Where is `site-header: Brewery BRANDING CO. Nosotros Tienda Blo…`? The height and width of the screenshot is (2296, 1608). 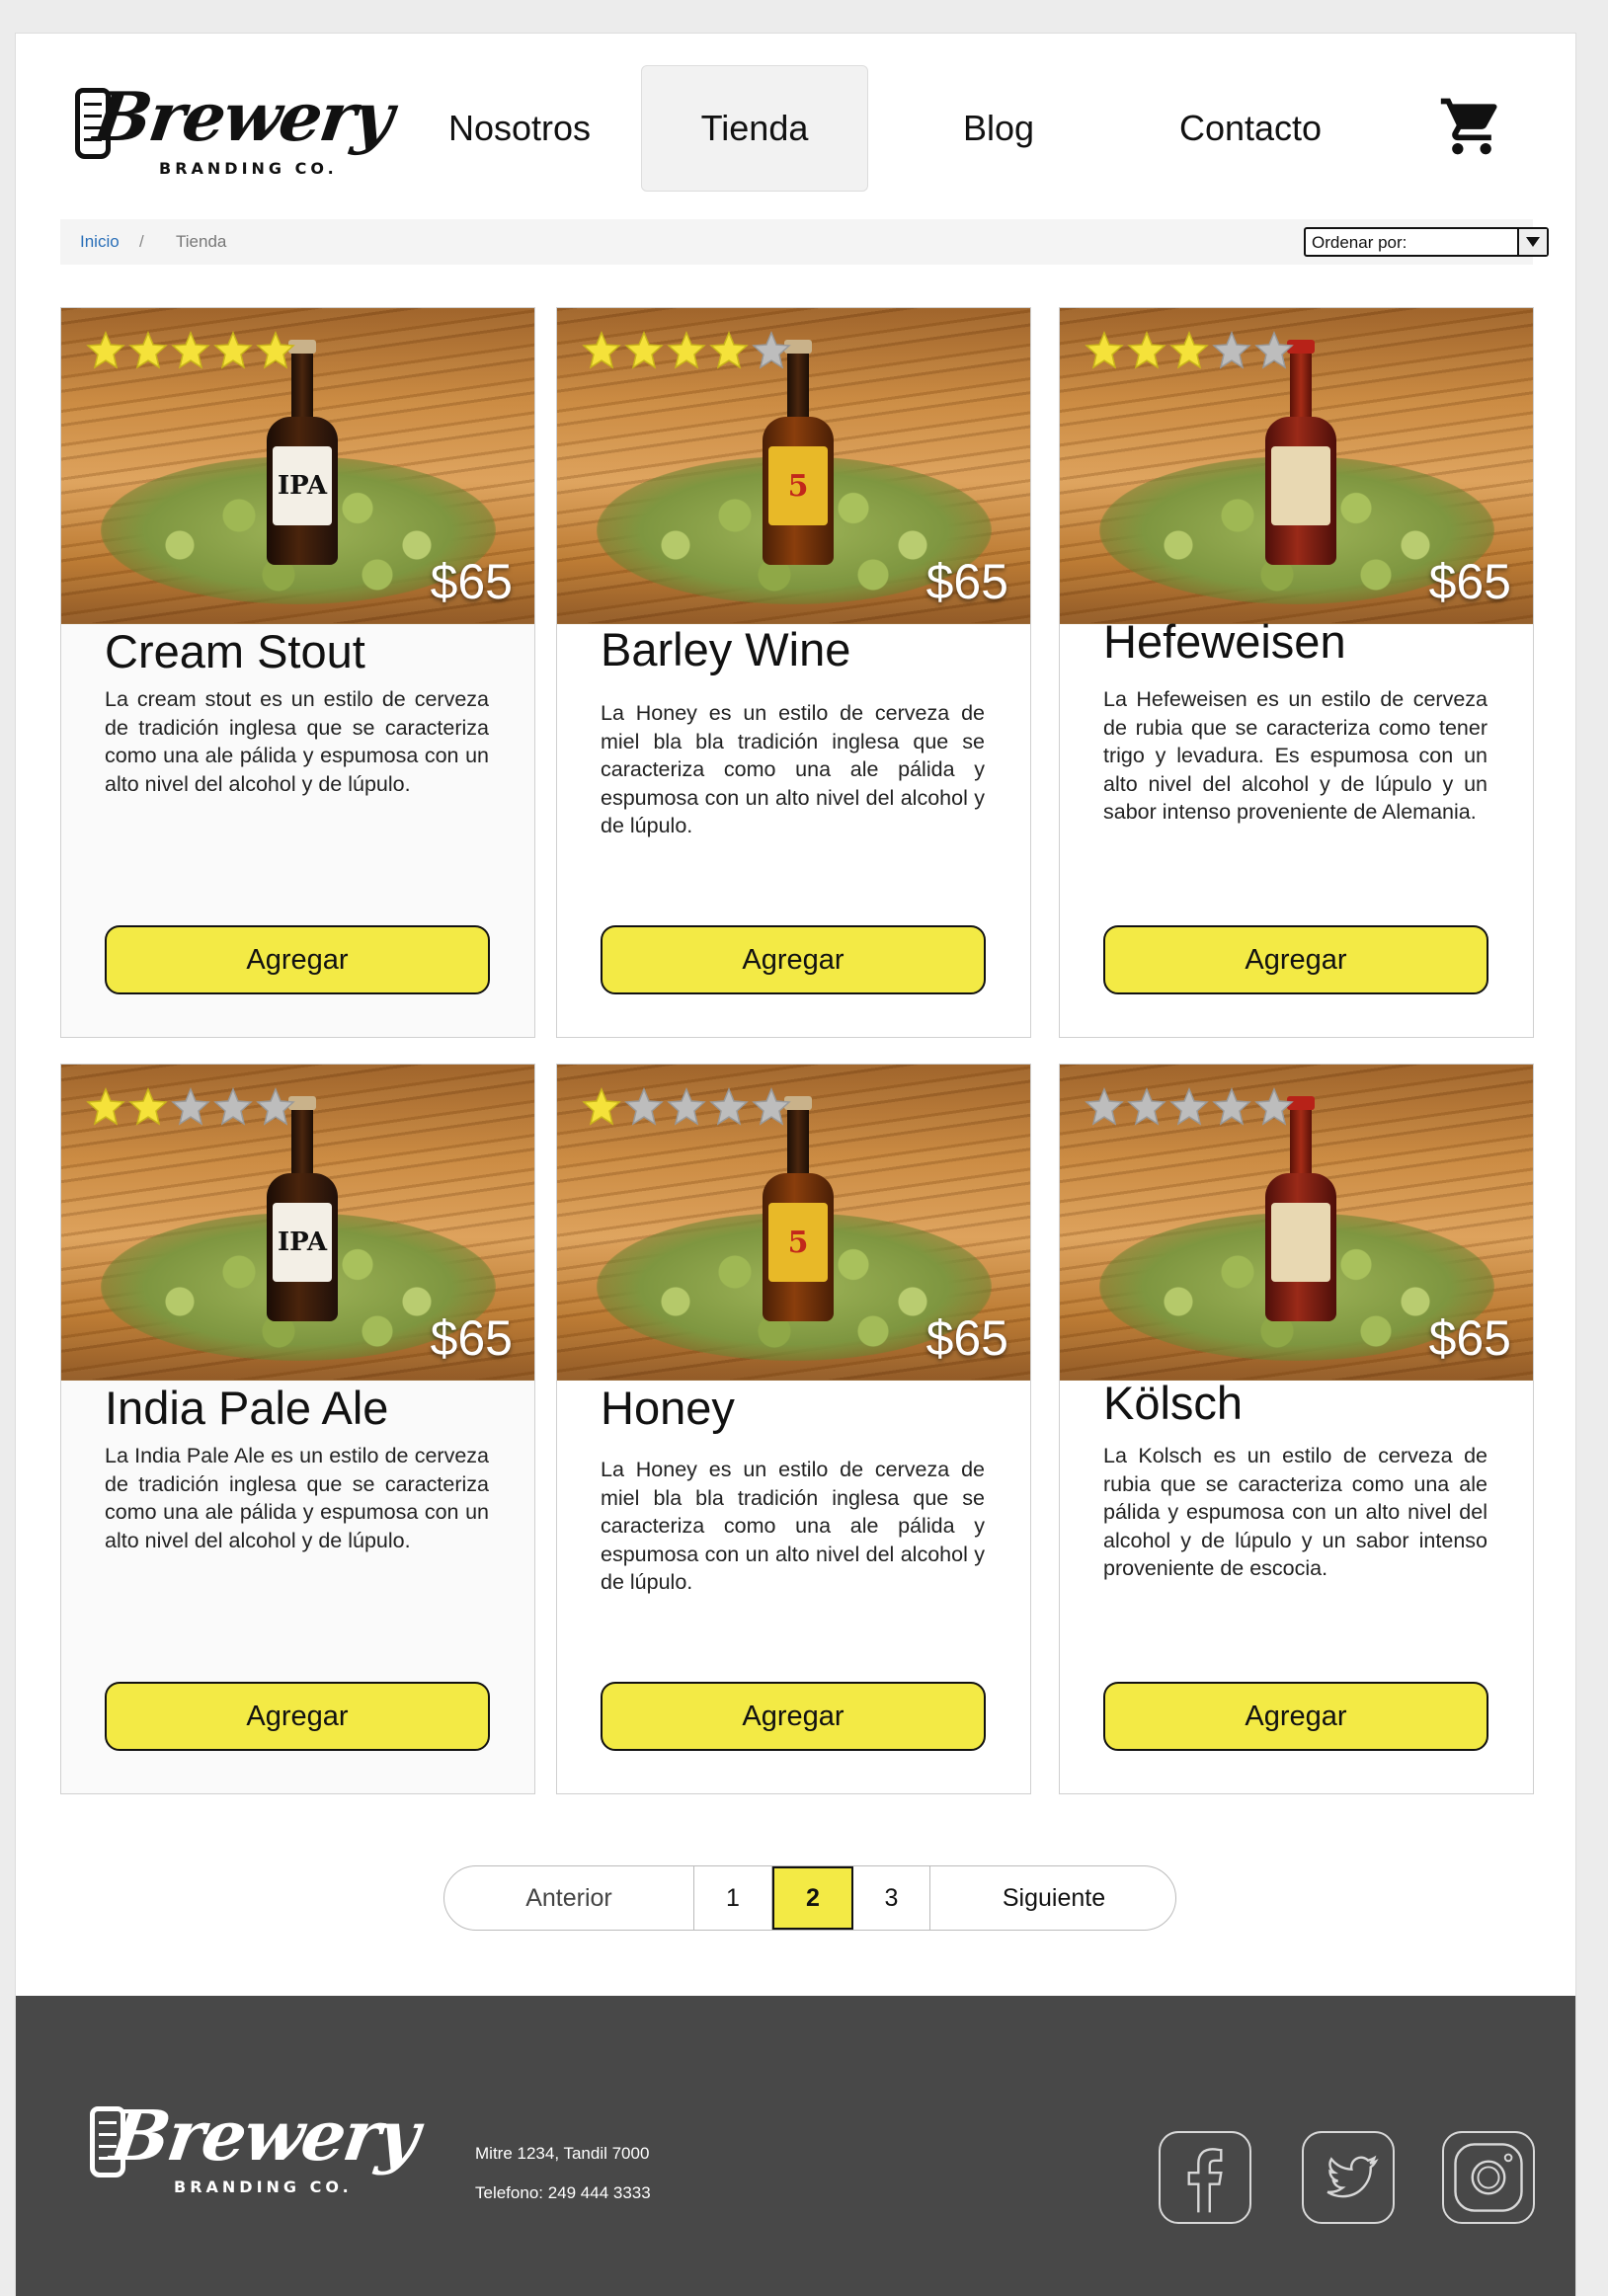 site-header: Brewery BRANDING CO. Nosotros Tienda Blo… is located at coordinates (795, 117).